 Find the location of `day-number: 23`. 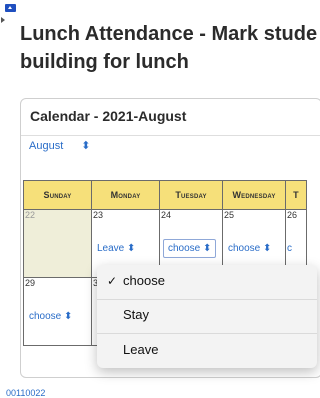

day-number: 23 is located at coordinates (98, 215).